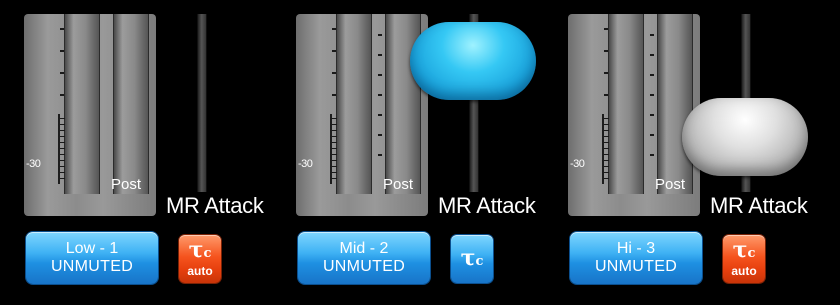 The width and height of the screenshot is (840, 305). I want to click on band-mute-button-hi-3: Hi - 3 UNMUTED, so click(636, 258).